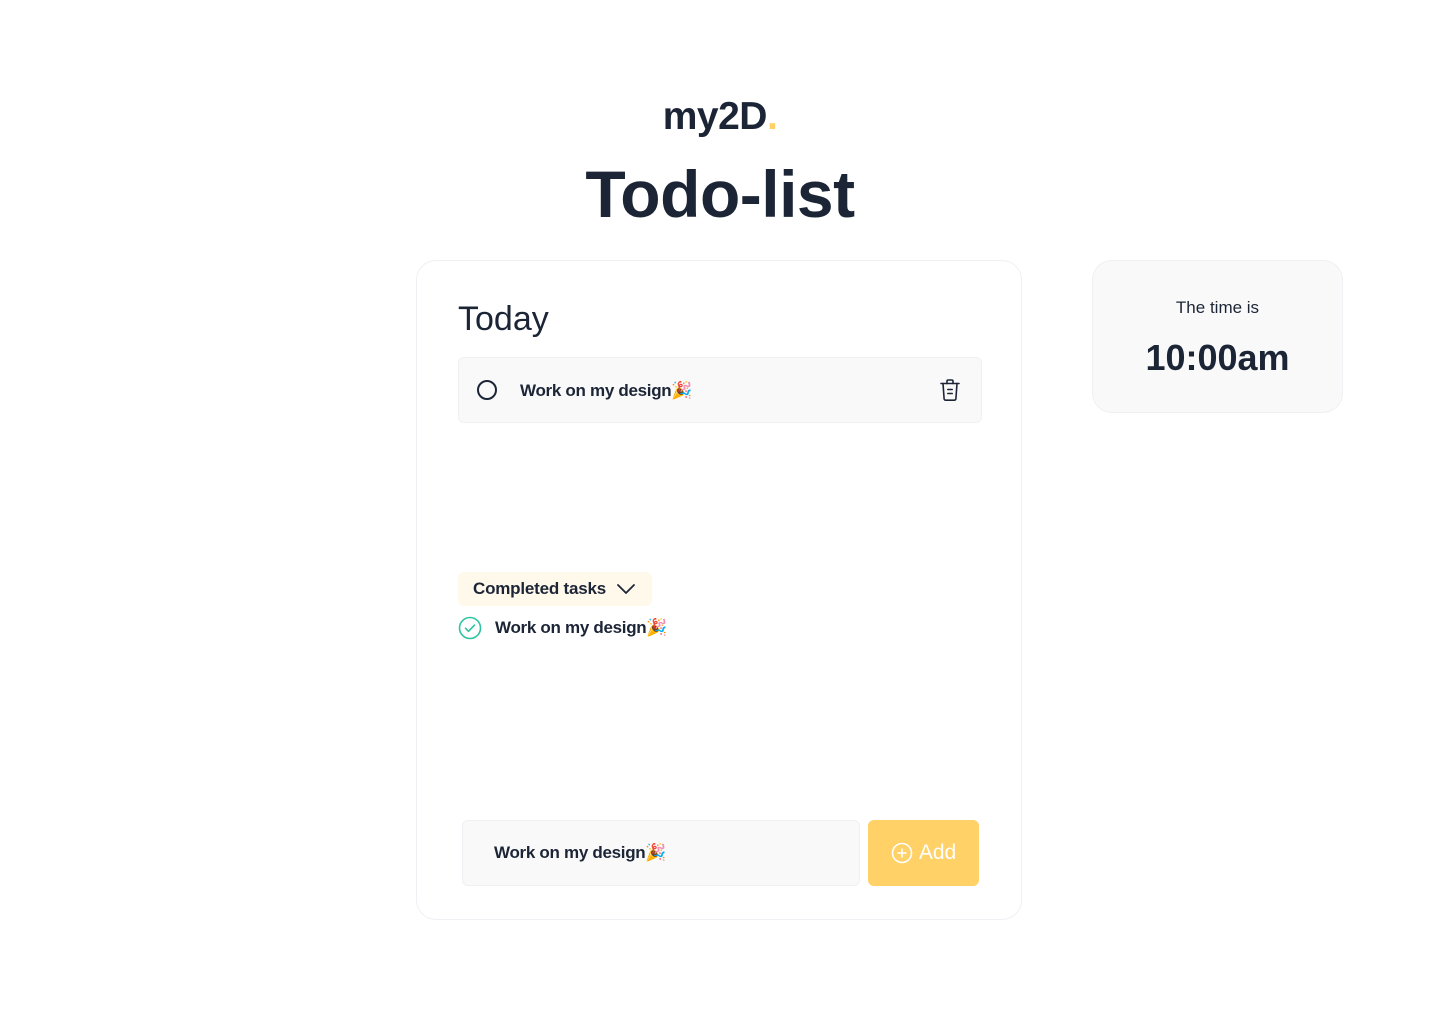  I want to click on check-circle-icon, so click(470, 628).